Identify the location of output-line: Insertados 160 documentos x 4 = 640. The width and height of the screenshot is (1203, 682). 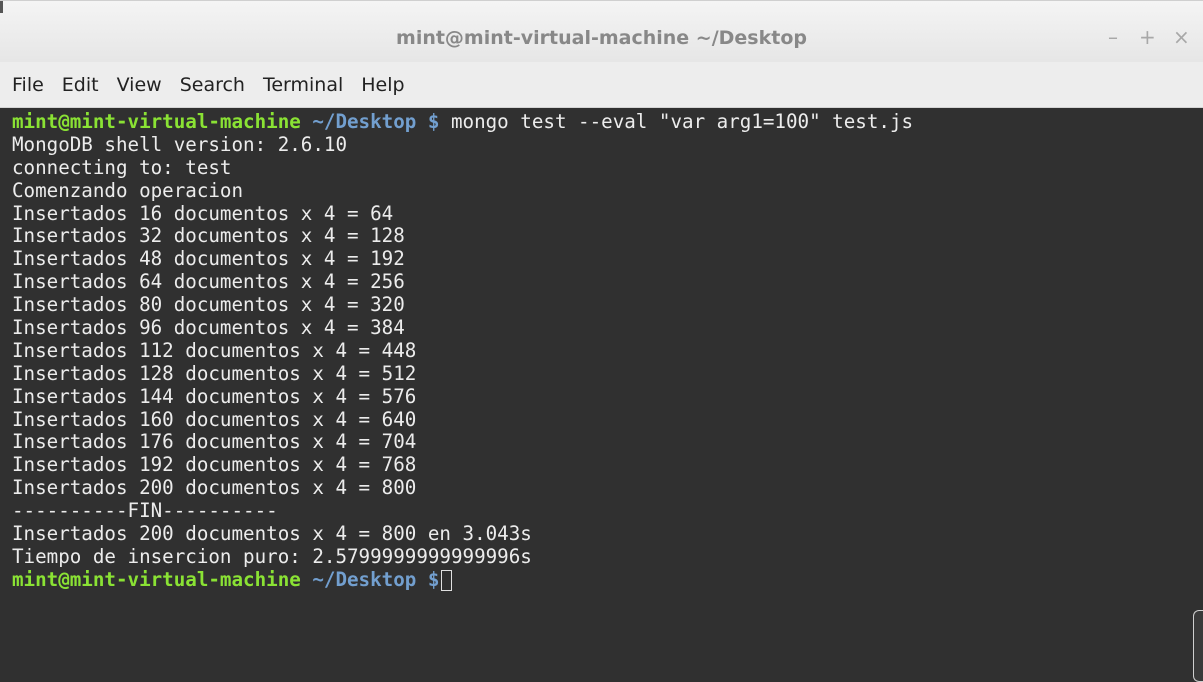
(214, 419).